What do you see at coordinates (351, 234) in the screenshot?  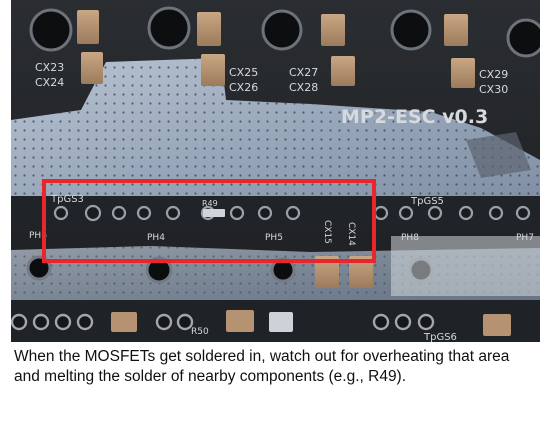 I see `silk-cx14: CX14` at bounding box center [351, 234].